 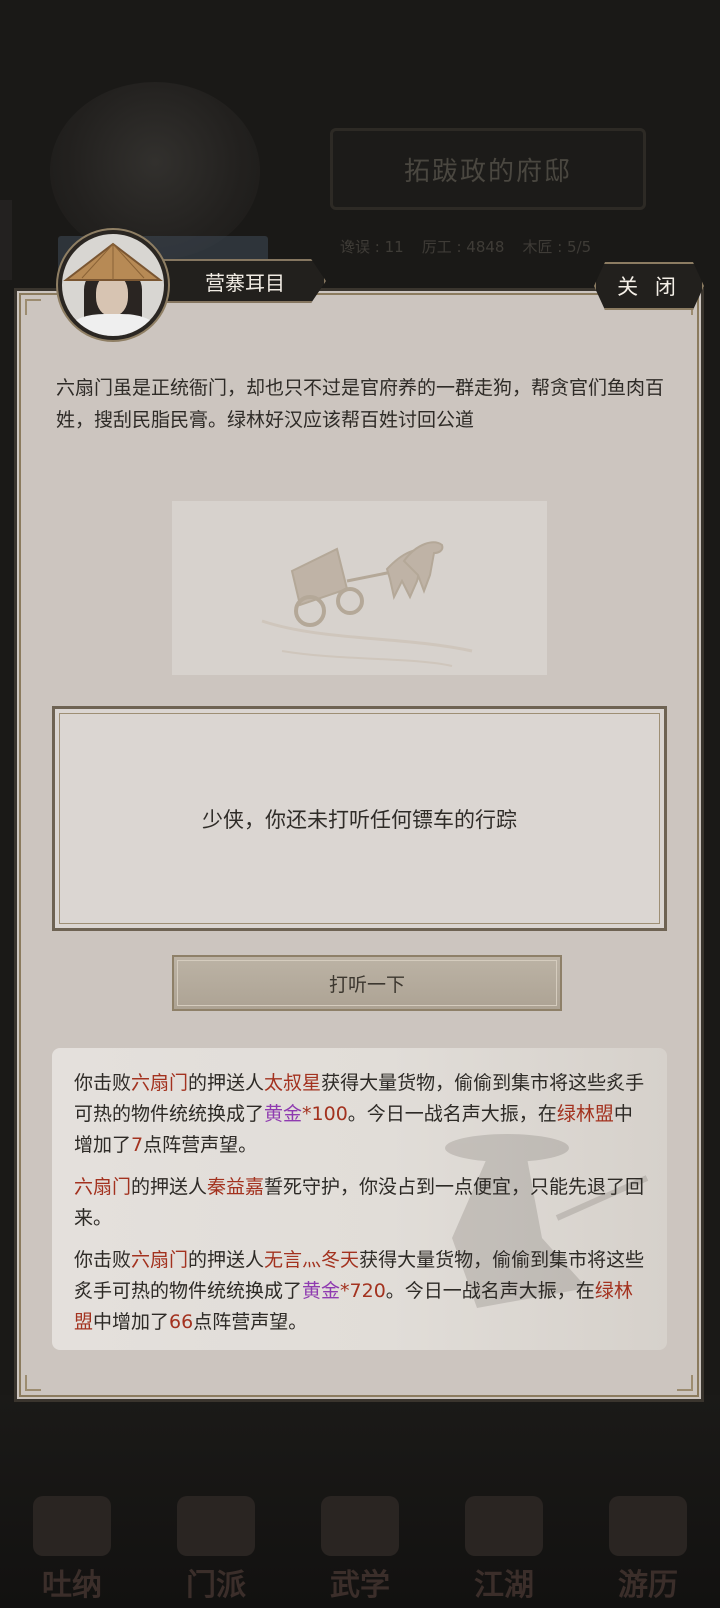 What do you see at coordinates (648, 1526) in the screenshot?
I see `horse-icon` at bounding box center [648, 1526].